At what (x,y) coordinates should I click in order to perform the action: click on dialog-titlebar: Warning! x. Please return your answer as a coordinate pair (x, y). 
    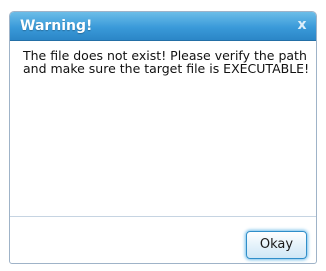
    Looking at the image, I should click on (163, 26).